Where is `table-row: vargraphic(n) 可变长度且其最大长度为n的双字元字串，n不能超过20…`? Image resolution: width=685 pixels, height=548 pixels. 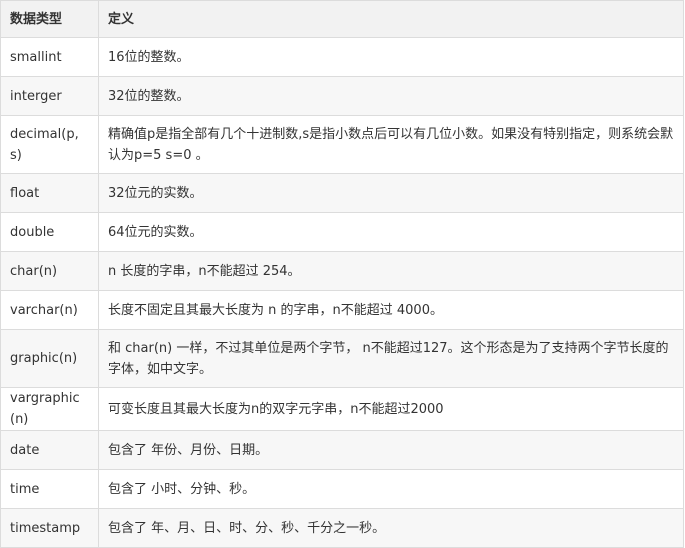
table-row: vargraphic(n) 可变长度且其最大长度为n的双字元字串，n不能超过20… is located at coordinates (342, 409).